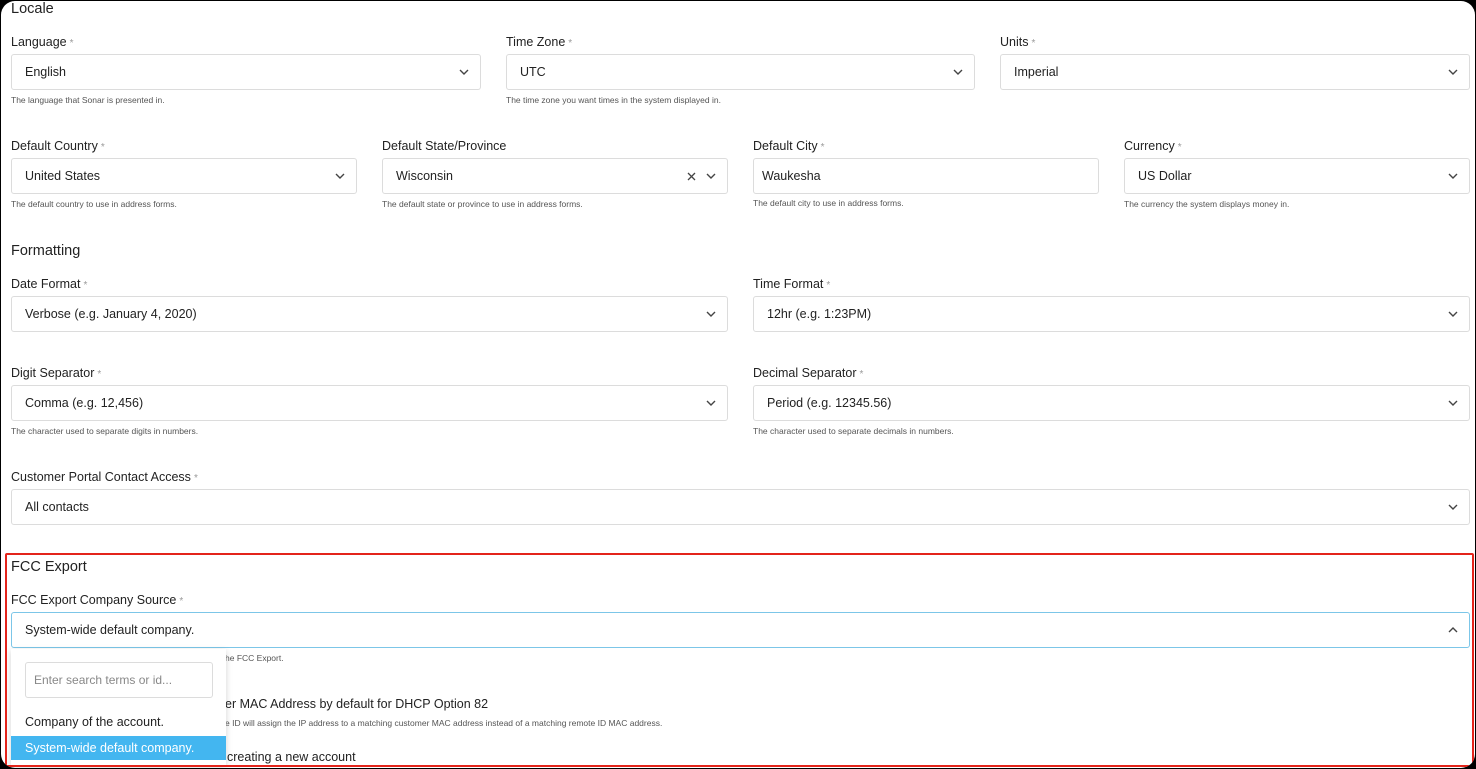 This screenshot has height=769, width=1476. Describe the element at coordinates (118, 748) in the screenshot. I see `dropdown-option-system-wide-default: System-wide default company.` at that location.